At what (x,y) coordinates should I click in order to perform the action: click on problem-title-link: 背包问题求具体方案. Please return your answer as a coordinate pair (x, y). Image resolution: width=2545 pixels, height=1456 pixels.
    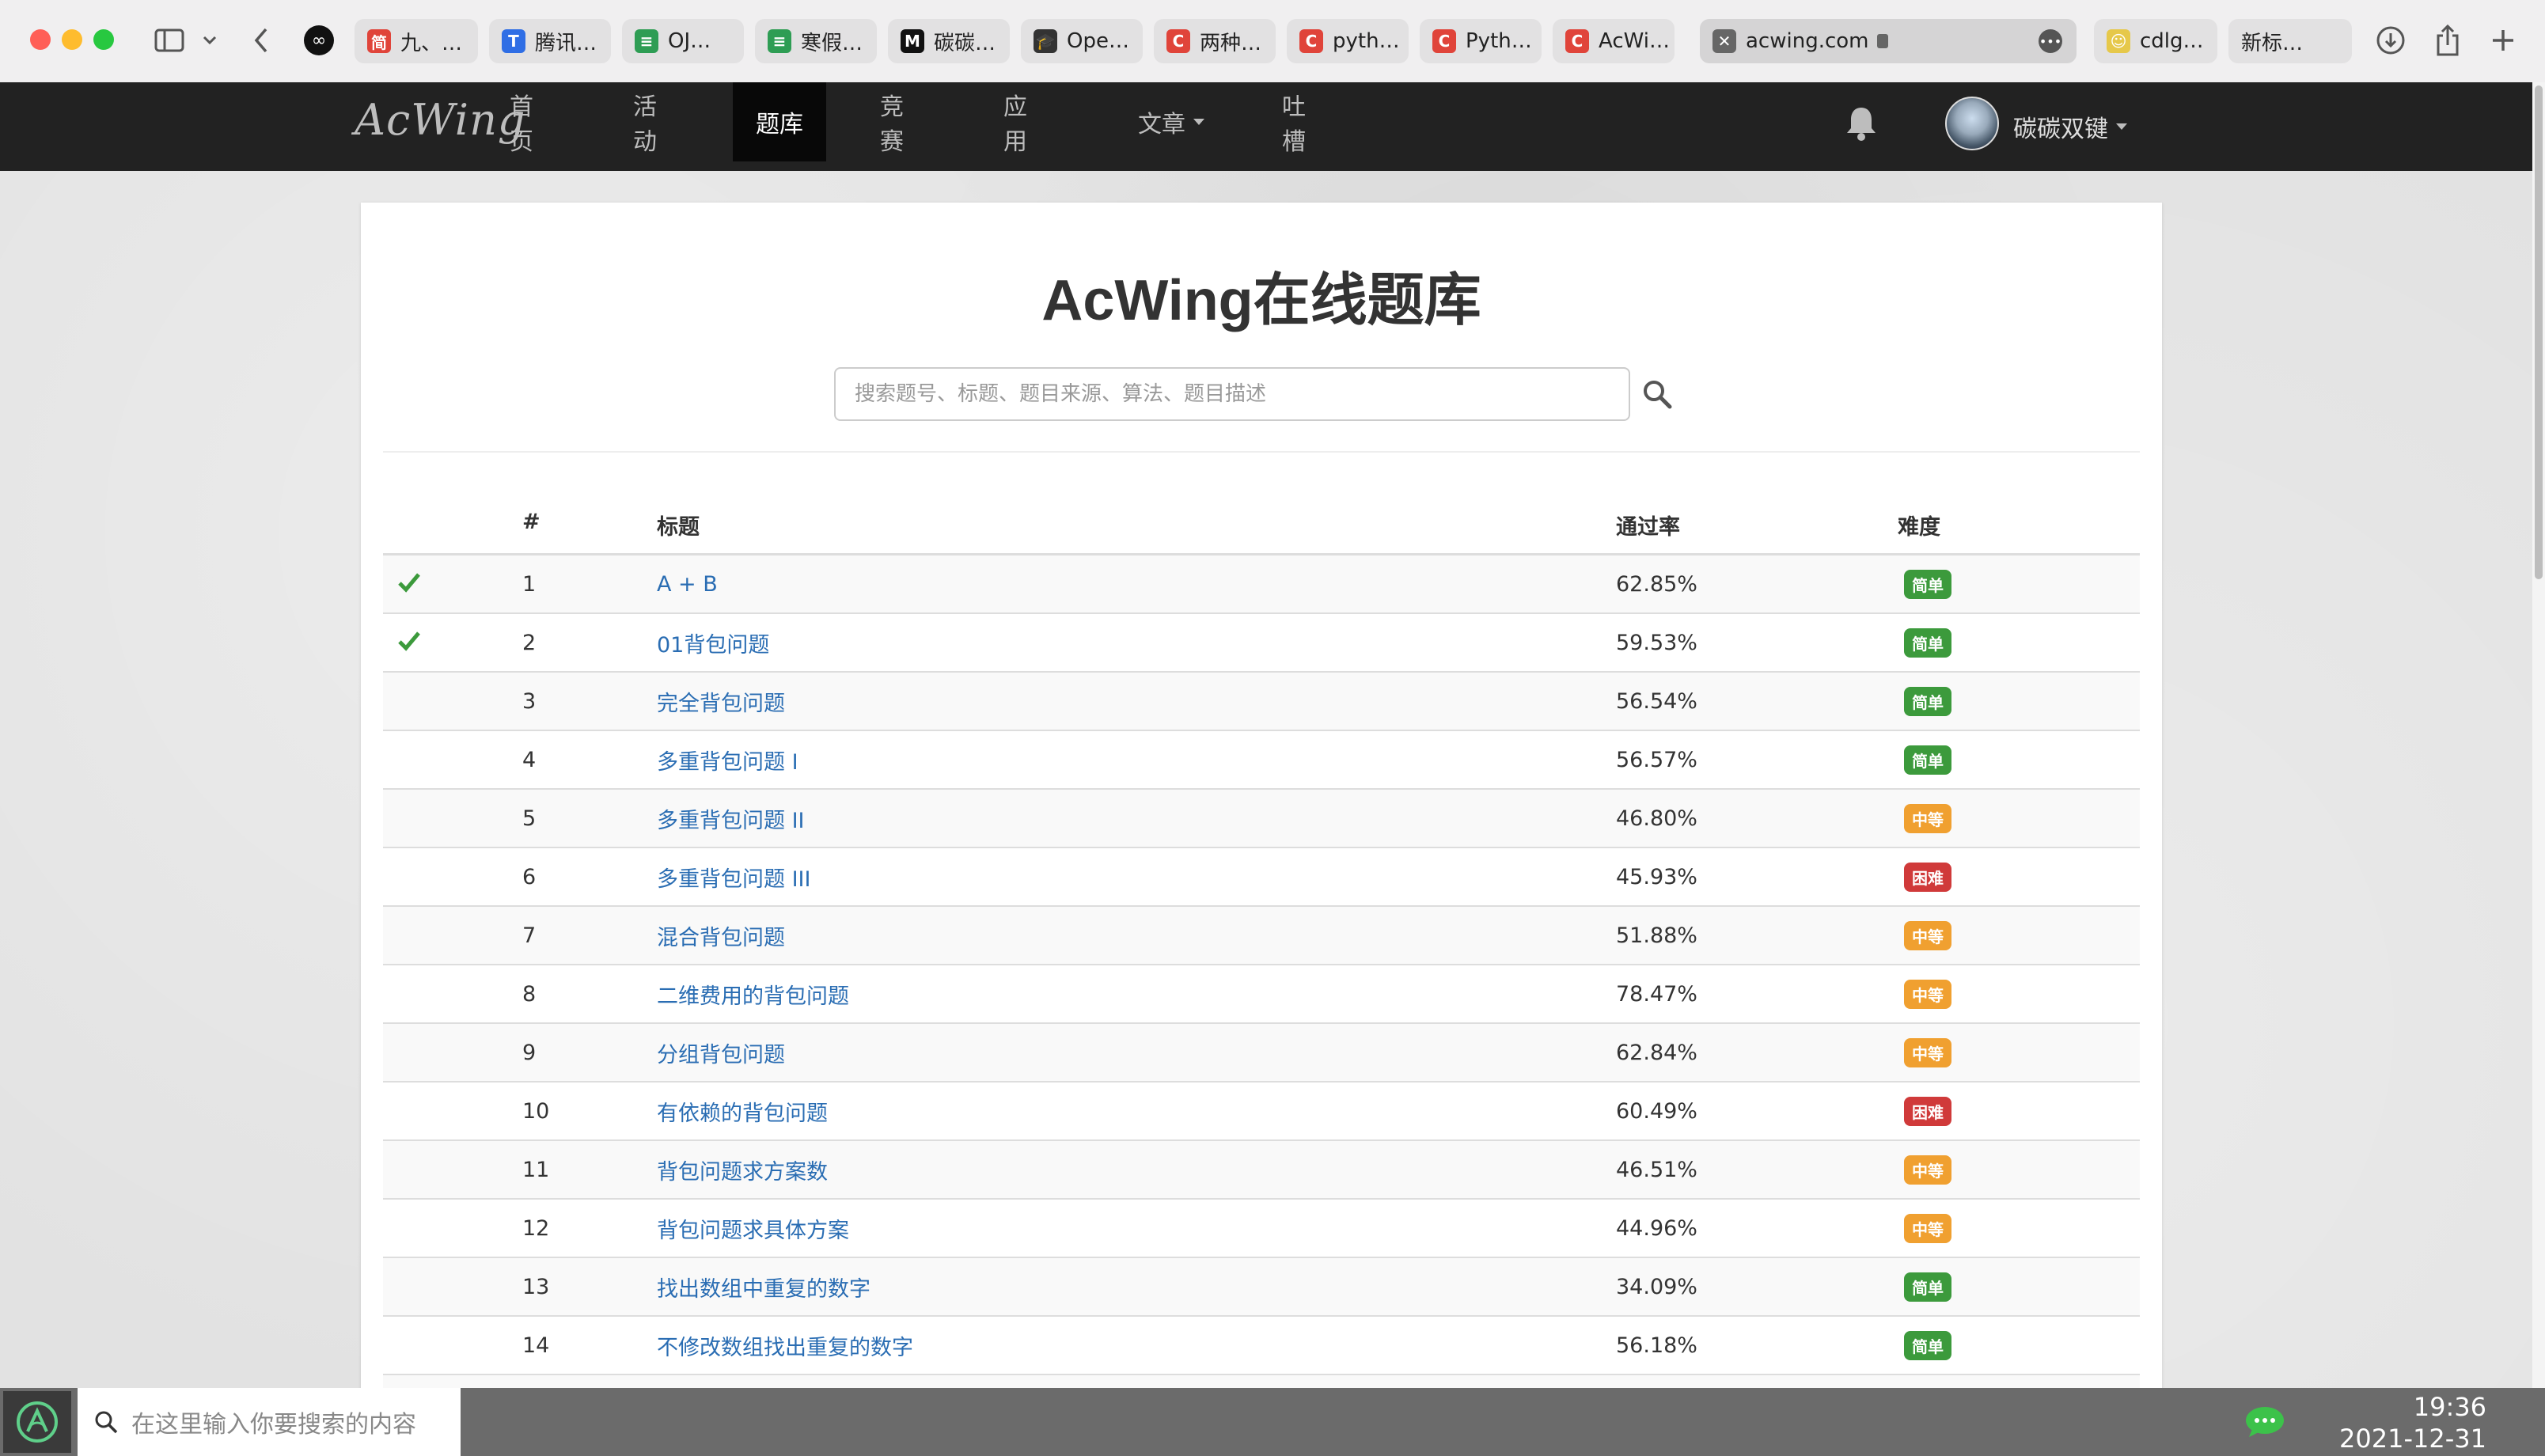
    Looking at the image, I should click on (753, 1228).